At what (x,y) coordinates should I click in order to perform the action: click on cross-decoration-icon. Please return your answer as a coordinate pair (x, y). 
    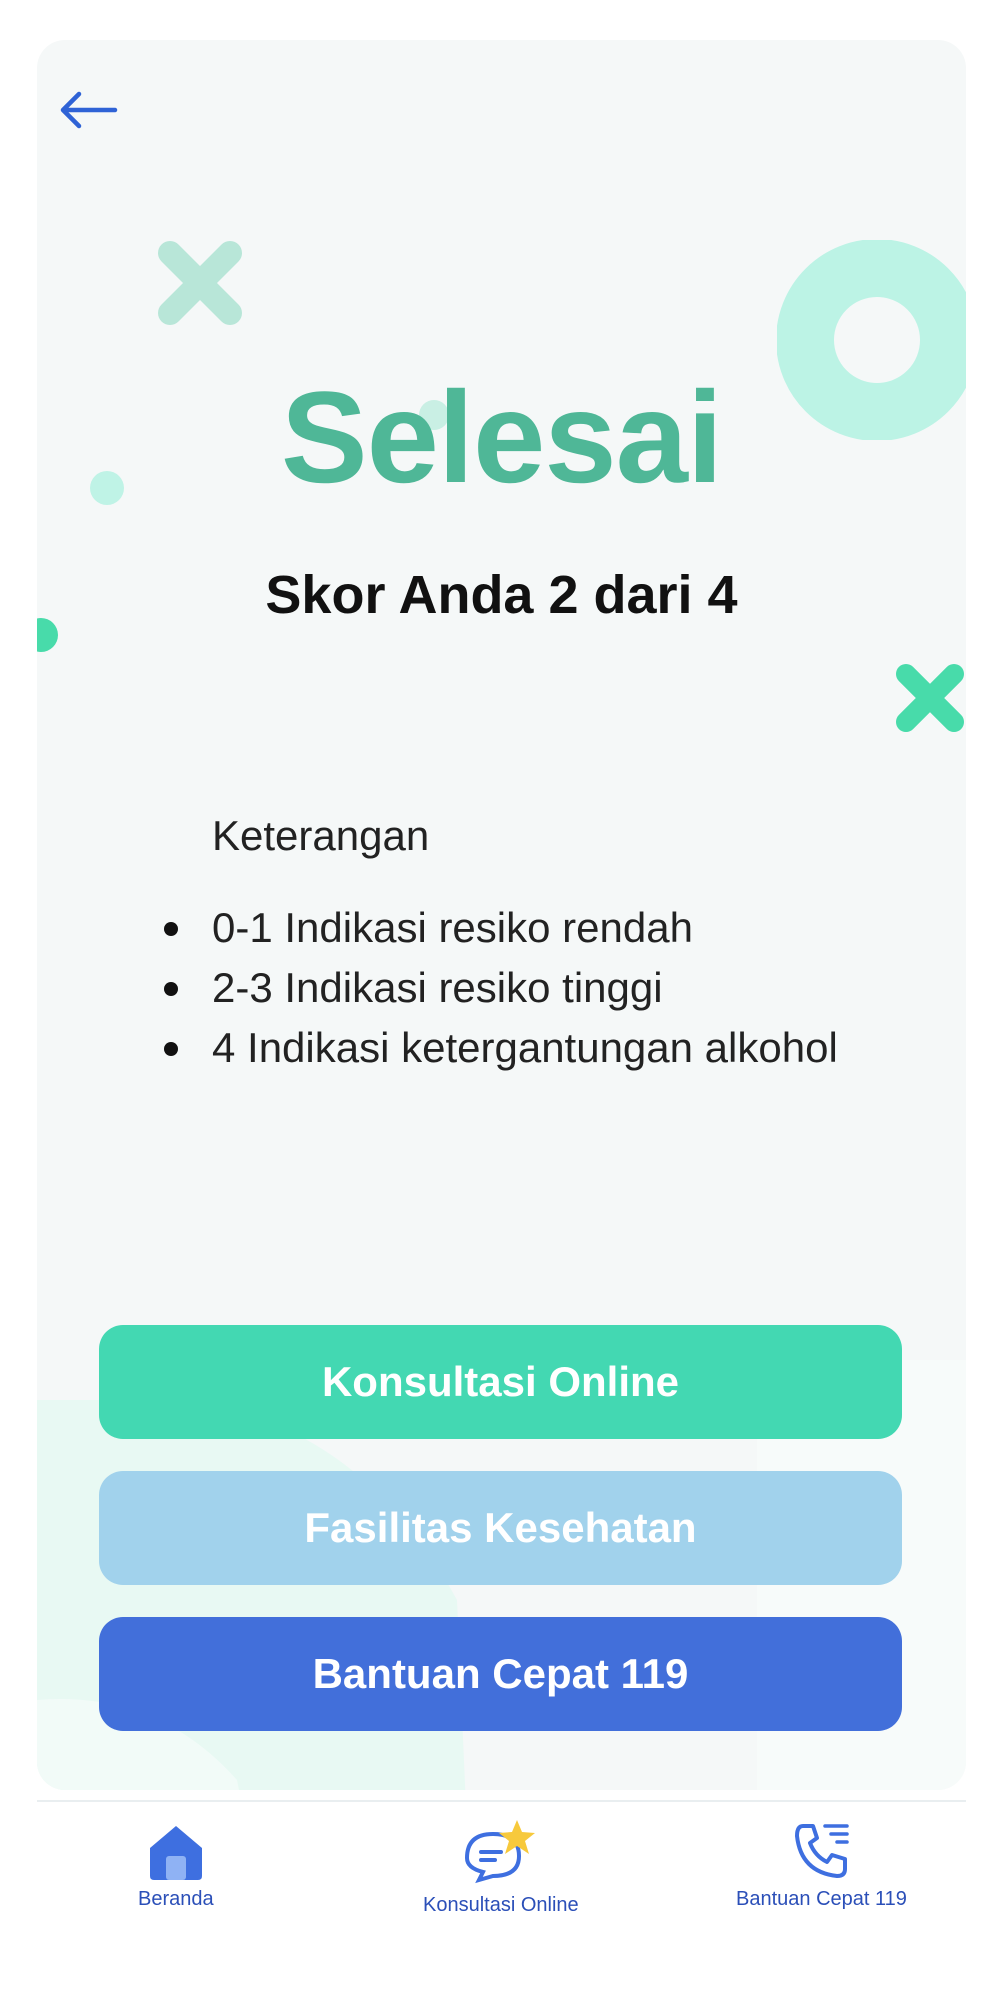
    Looking at the image, I should click on (200, 283).